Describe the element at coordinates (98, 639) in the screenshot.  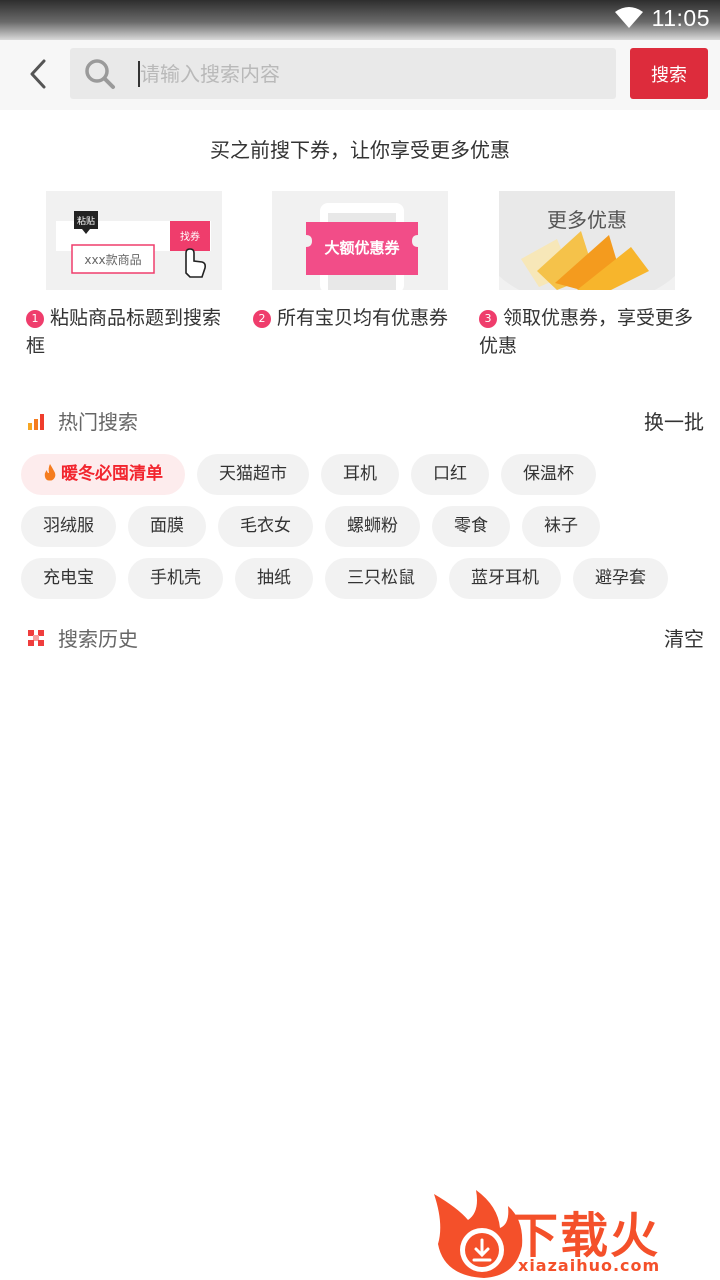
I see `search-history-title: 搜索历史` at that location.